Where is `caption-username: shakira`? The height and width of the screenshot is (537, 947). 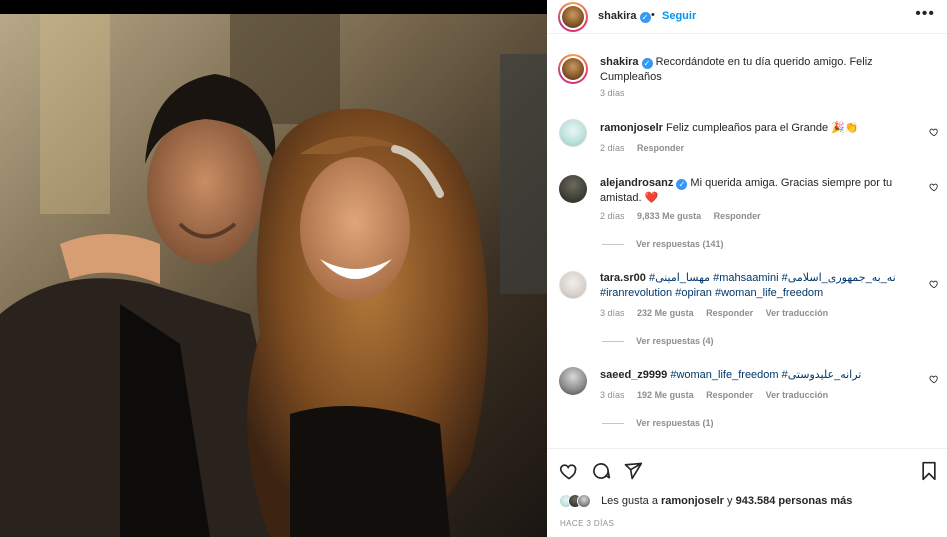 caption-username: shakira is located at coordinates (619, 62).